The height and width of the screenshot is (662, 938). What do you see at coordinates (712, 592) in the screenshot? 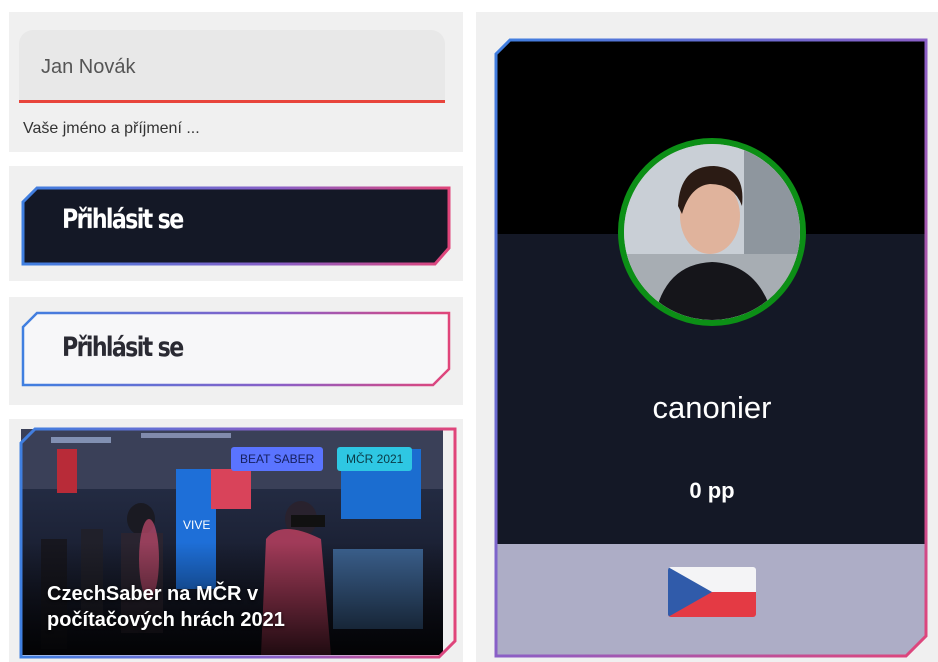
I see `czech-flag-icon` at bounding box center [712, 592].